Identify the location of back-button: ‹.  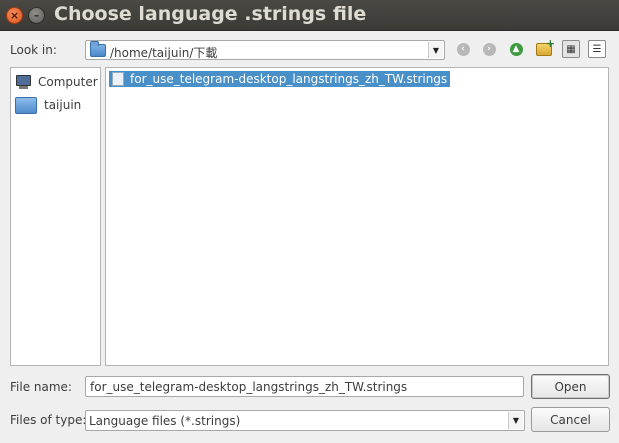
(463, 49).